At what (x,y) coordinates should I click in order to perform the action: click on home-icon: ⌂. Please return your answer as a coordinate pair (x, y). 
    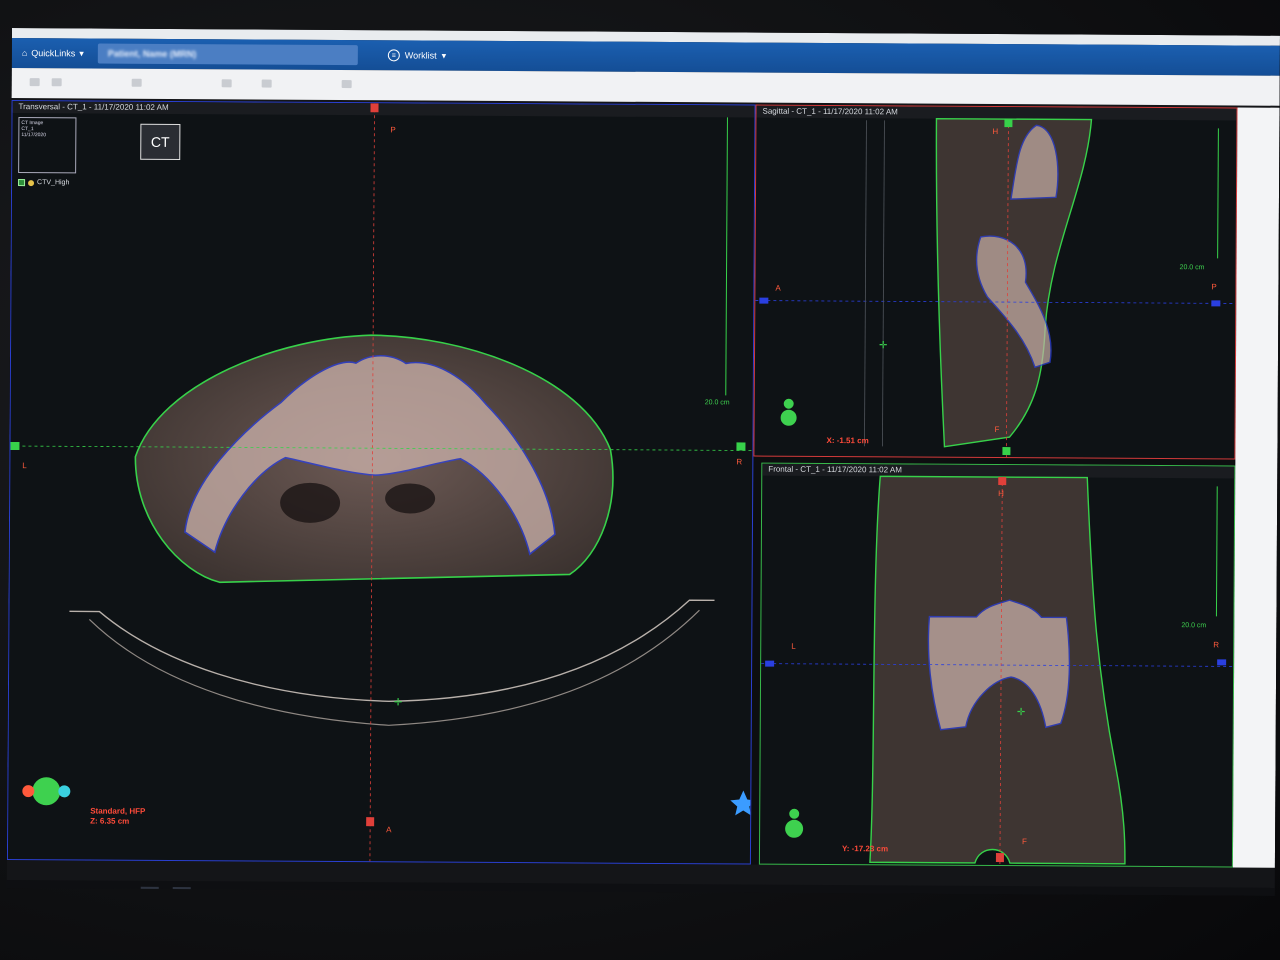
    Looking at the image, I should click on (24, 53).